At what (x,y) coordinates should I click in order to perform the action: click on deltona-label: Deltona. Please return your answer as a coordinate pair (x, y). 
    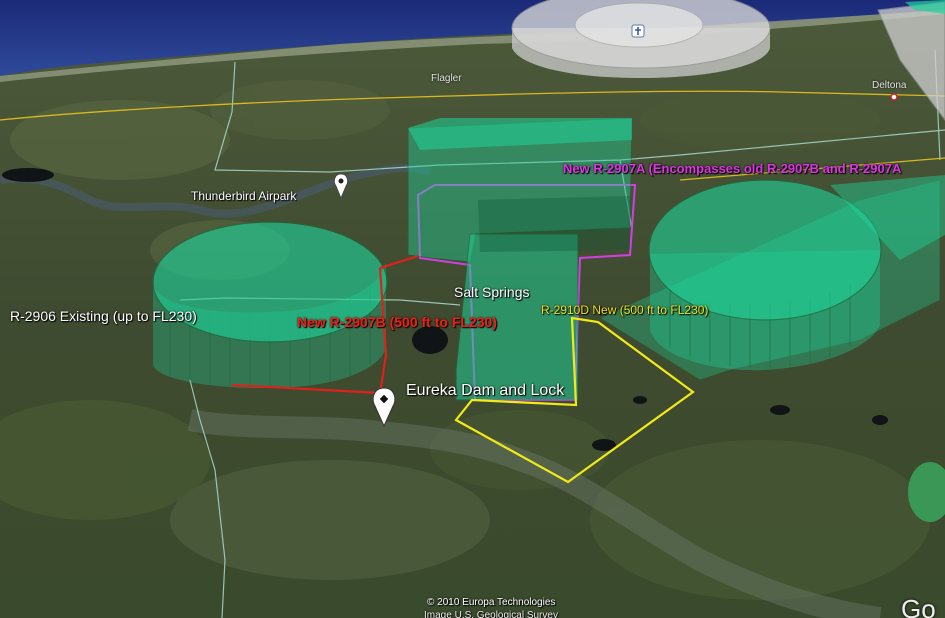
    Looking at the image, I should click on (889, 85).